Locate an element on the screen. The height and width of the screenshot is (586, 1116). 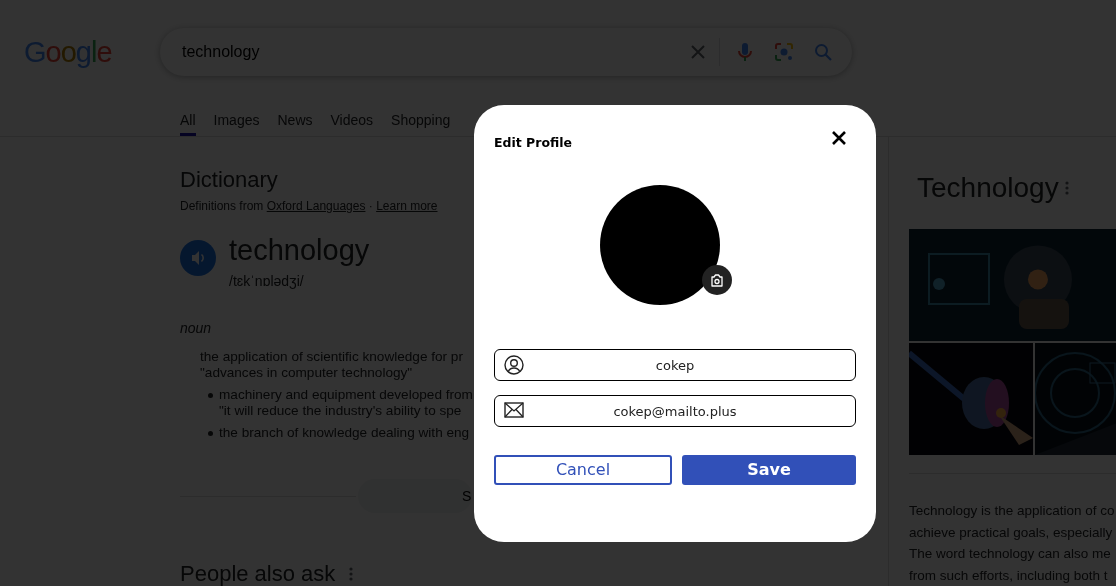
camera-icon is located at coordinates (717, 280).